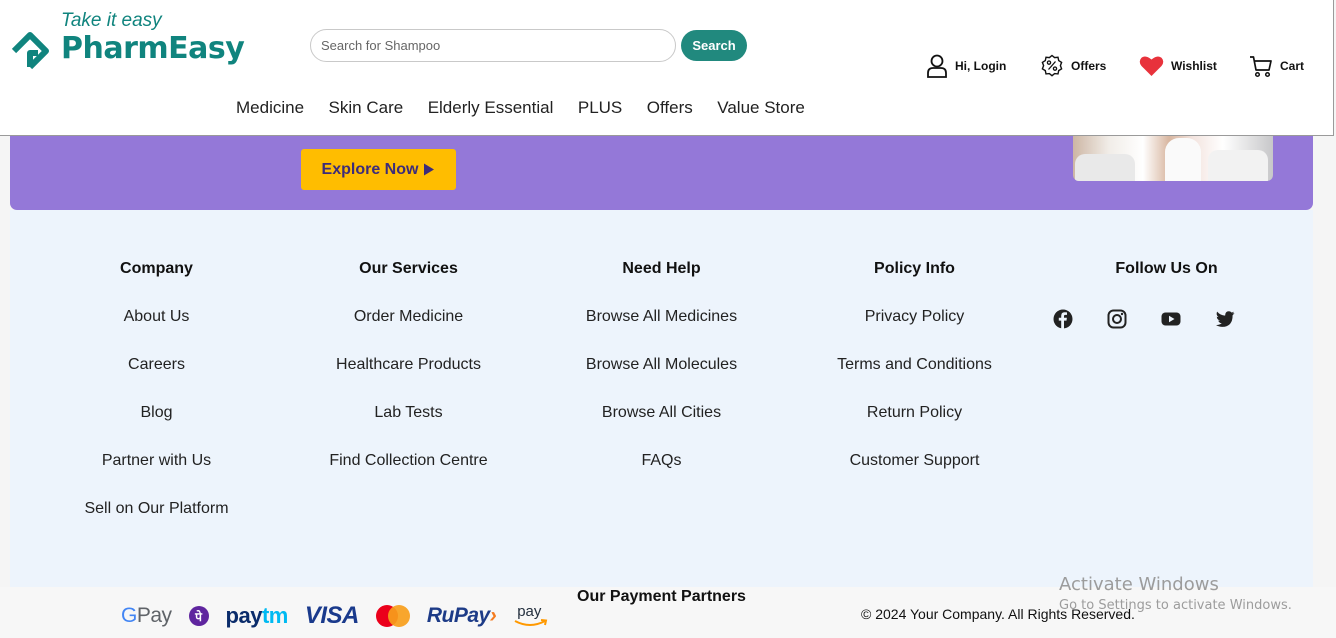 The height and width of the screenshot is (638, 1336). What do you see at coordinates (270, 108) in the screenshot?
I see `nav-item-medicine: Medicine` at bounding box center [270, 108].